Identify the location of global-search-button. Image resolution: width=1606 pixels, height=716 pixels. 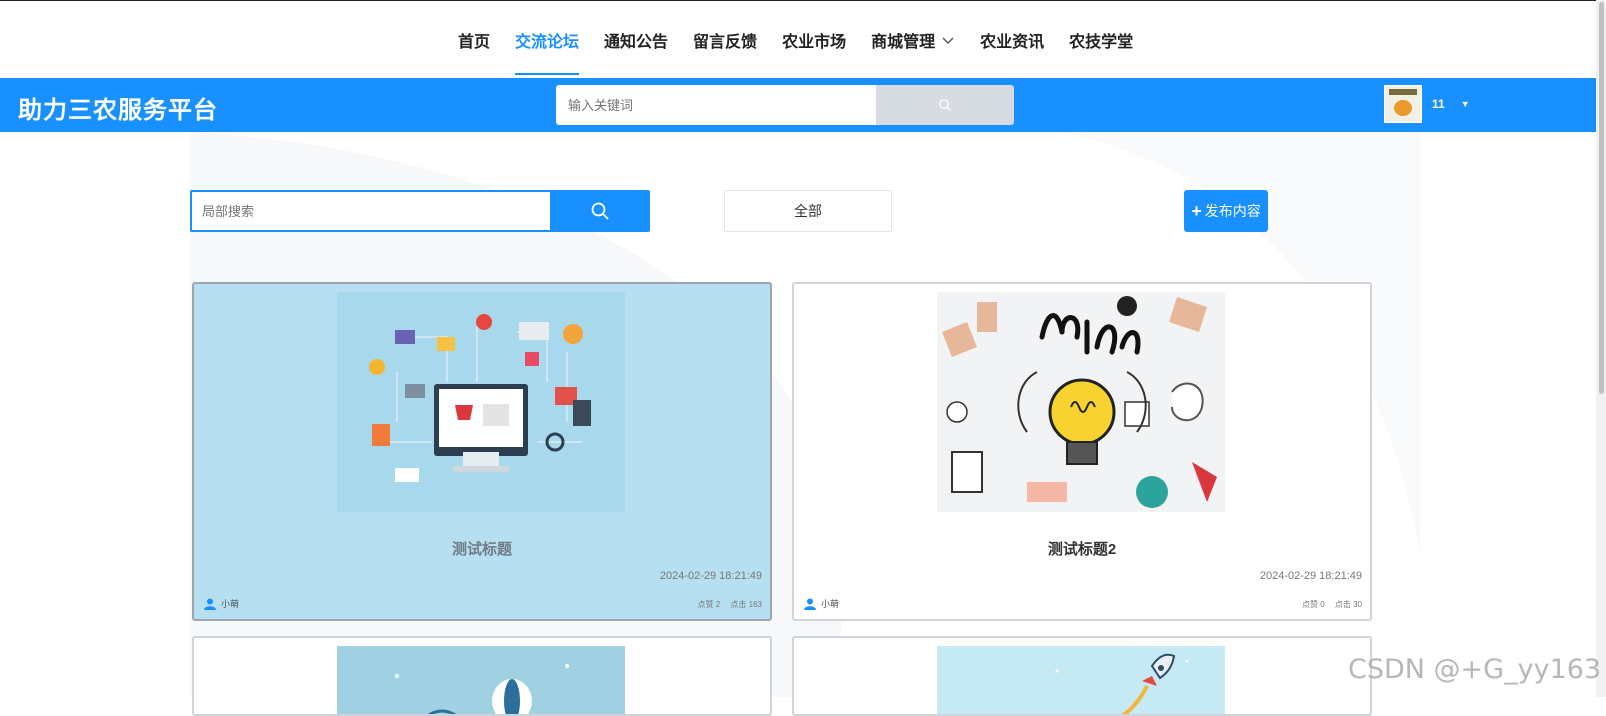
(945, 105).